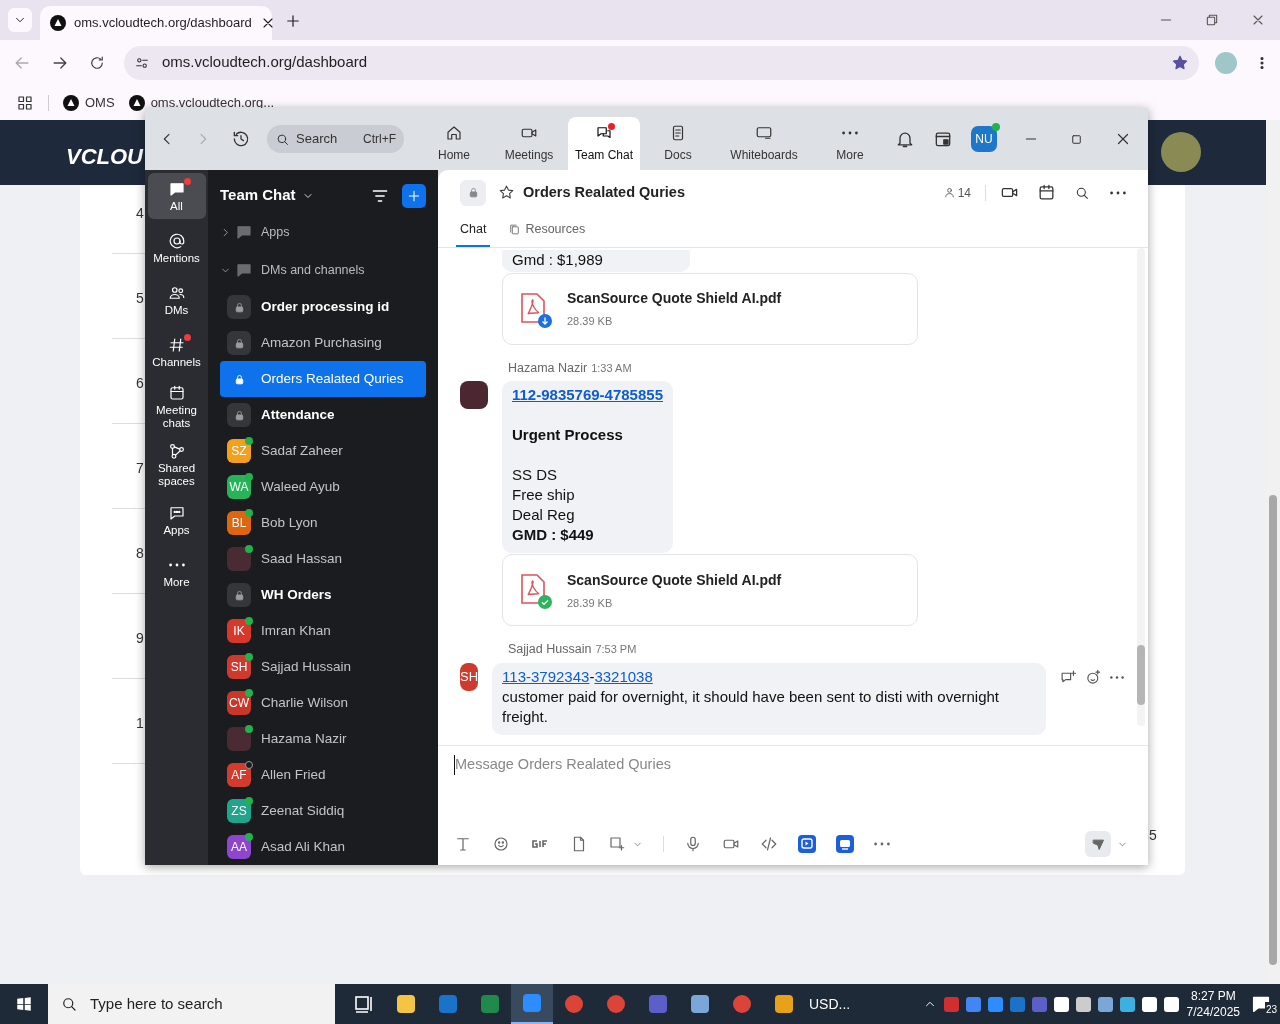  I want to click on new-tab-plus-icon, so click(293, 21).